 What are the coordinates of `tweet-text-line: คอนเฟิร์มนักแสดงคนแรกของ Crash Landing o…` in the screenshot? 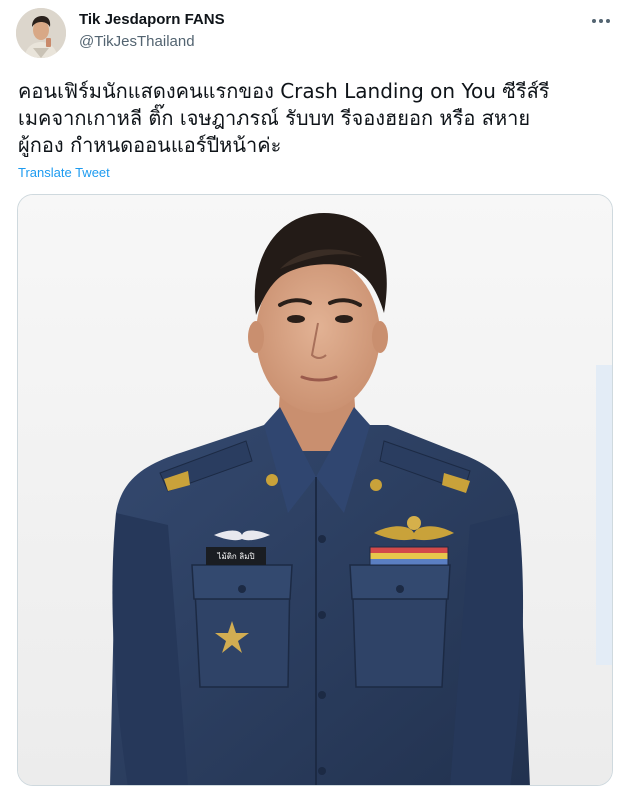 It's located at (284, 91).